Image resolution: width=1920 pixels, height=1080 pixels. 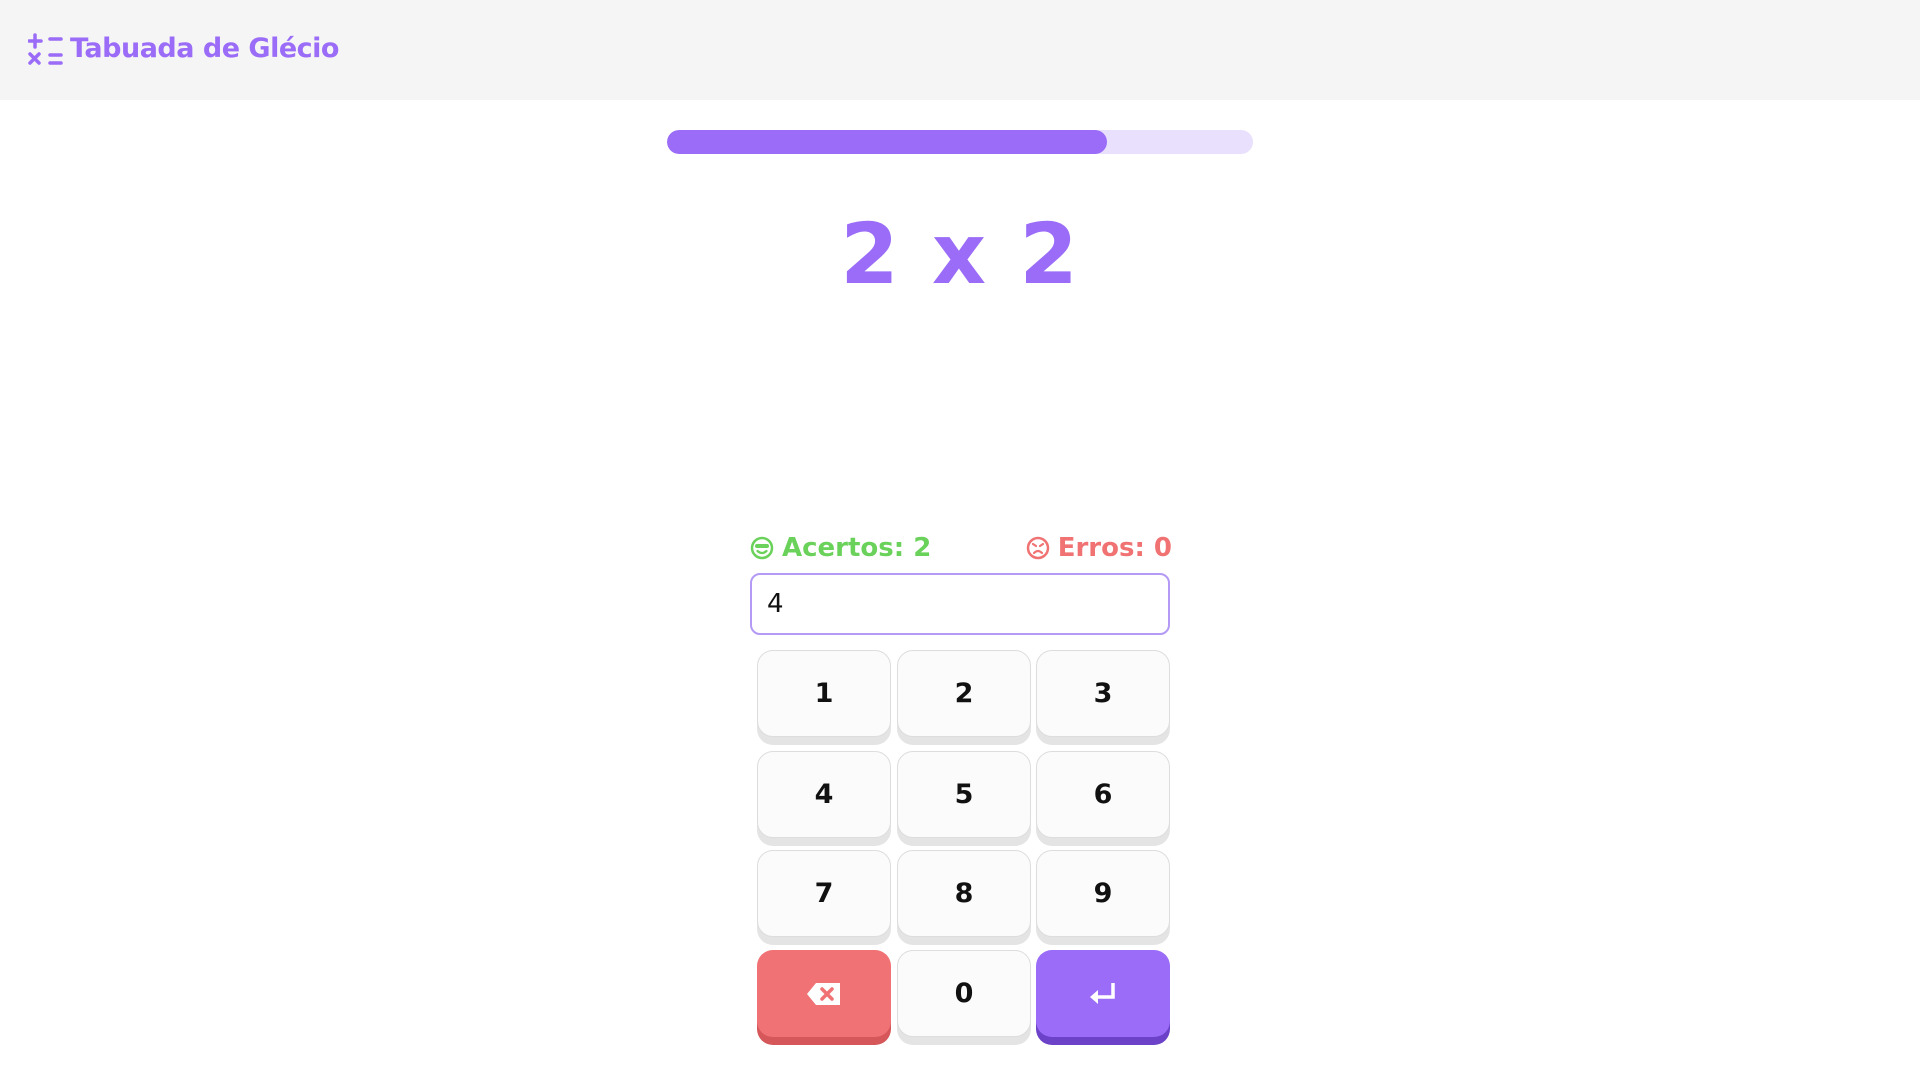 I want to click on correct-count: Acertos: 2, so click(x=840, y=548).